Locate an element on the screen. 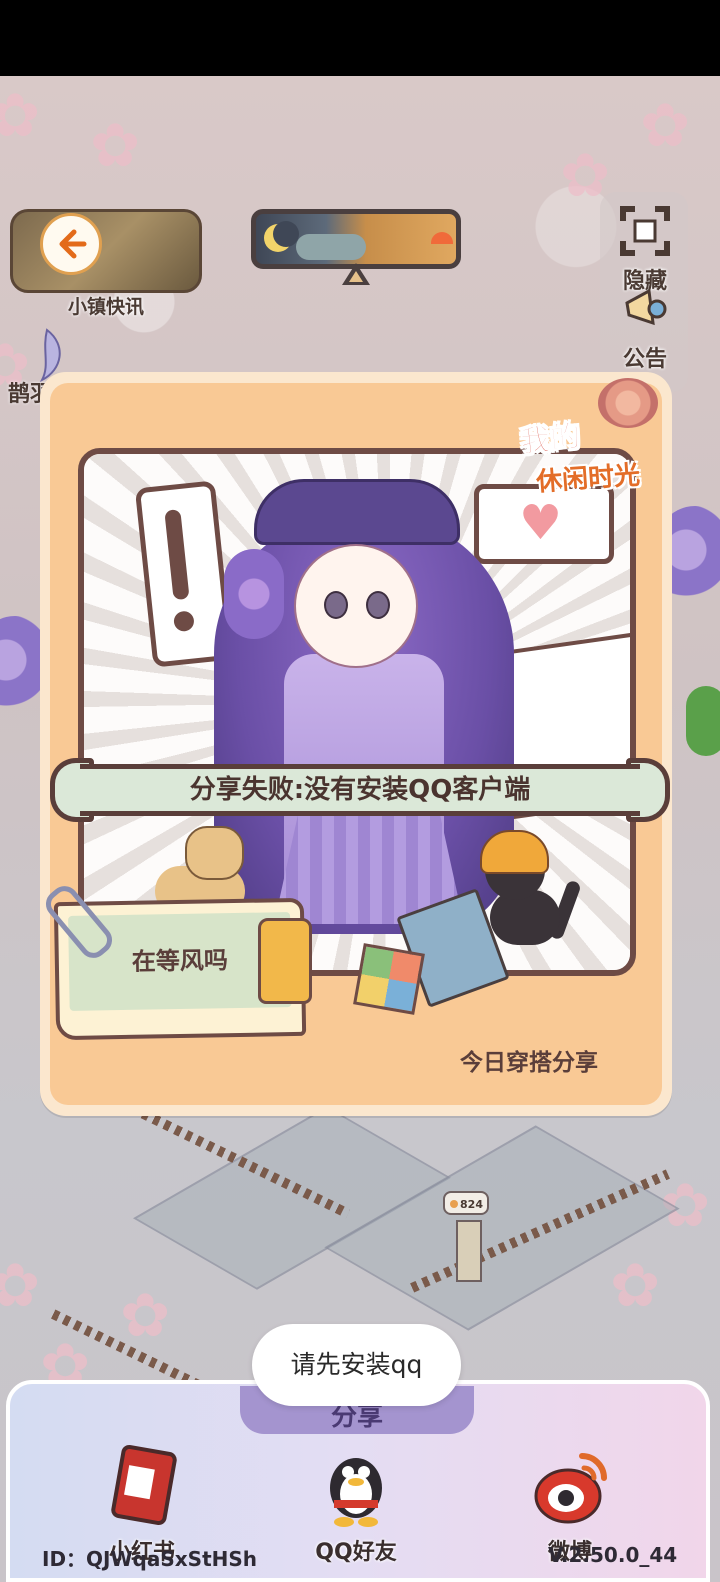 The width and height of the screenshot is (720, 1582). announcement-label: 公告 is located at coordinates (644, 359).